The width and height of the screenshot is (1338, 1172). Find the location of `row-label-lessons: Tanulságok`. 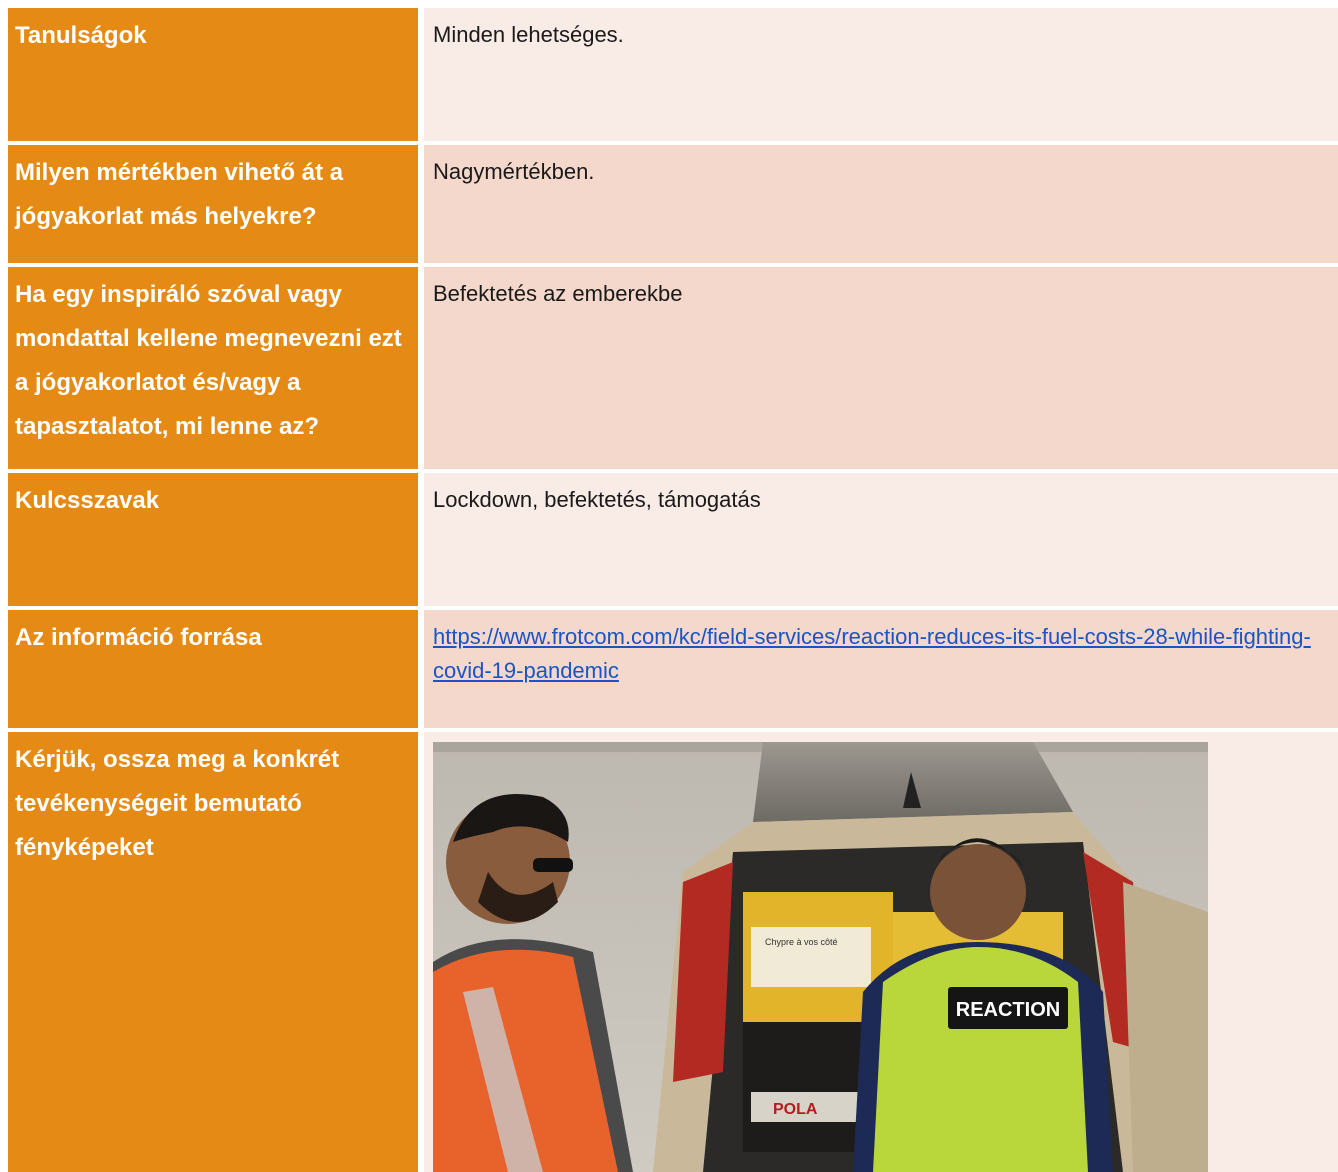

row-label-lessons: Tanulságok is located at coordinates (213, 74).